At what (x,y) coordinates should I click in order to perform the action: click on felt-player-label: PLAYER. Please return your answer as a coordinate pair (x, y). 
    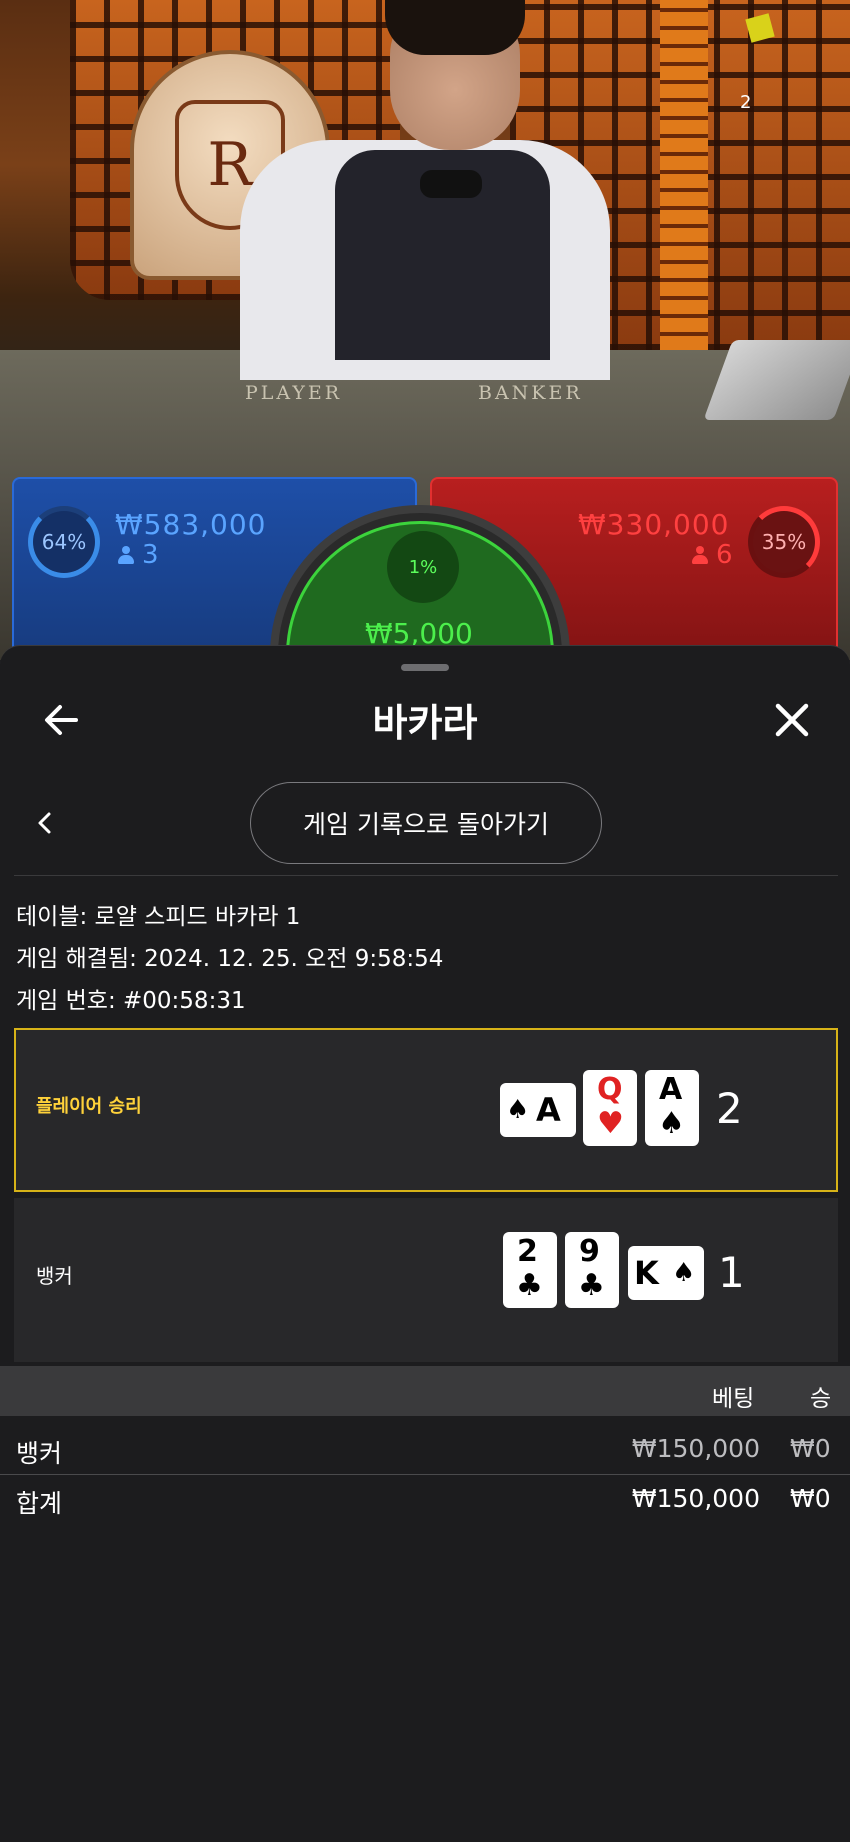
    Looking at the image, I should click on (294, 393).